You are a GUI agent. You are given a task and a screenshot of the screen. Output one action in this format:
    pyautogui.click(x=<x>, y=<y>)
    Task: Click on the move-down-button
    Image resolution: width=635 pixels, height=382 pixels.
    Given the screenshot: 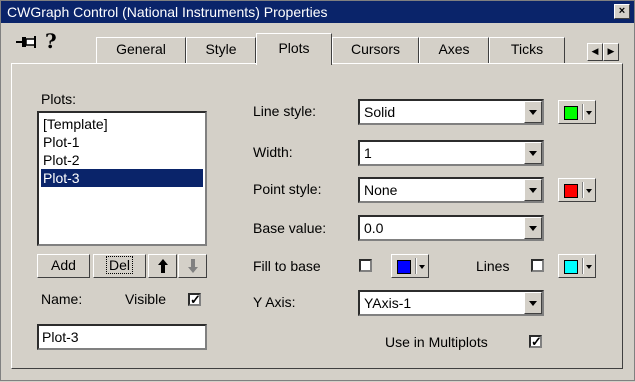 What is the action you would take?
    pyautogui.click(x=192, y=266)
    